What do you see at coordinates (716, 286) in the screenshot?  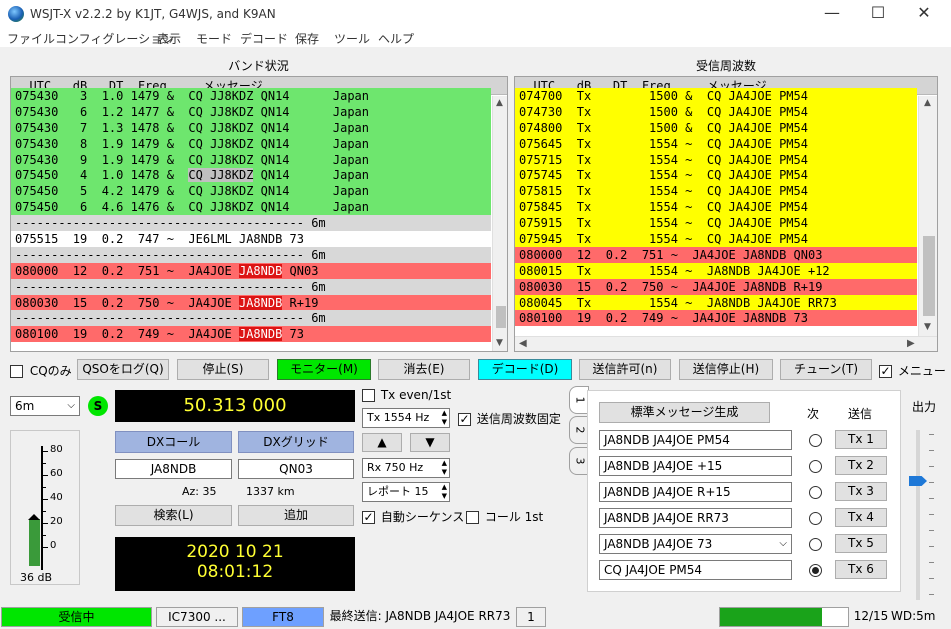 I see `rx-frequency-row: 080030 15 0.2 750 ~ JA4JOE JA8NDB R+19` at bounding box center [716, 286].